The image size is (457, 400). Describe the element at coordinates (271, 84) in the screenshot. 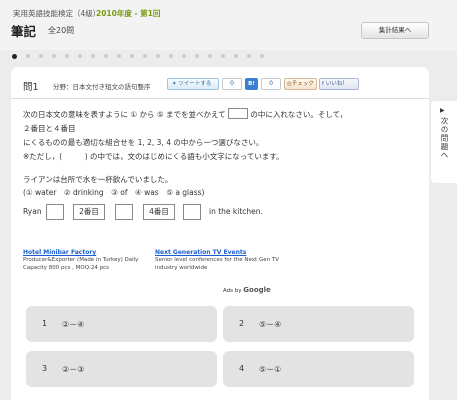

I see `bookmark-count: 0` at that location.